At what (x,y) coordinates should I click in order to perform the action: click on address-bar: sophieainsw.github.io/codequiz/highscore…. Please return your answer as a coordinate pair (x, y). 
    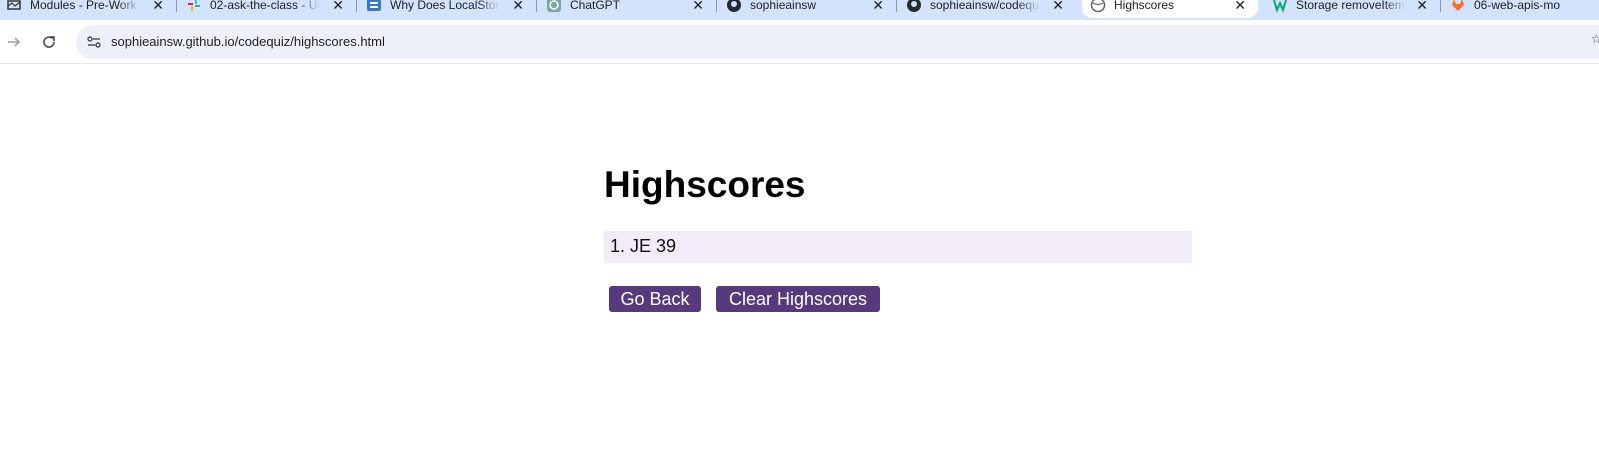
    Looking at the image, I should click on (837, 42).